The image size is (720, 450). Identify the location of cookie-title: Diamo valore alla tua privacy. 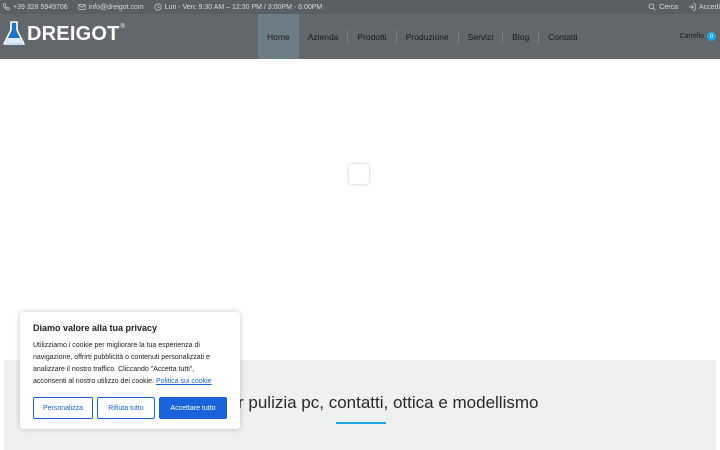
(95, 328).